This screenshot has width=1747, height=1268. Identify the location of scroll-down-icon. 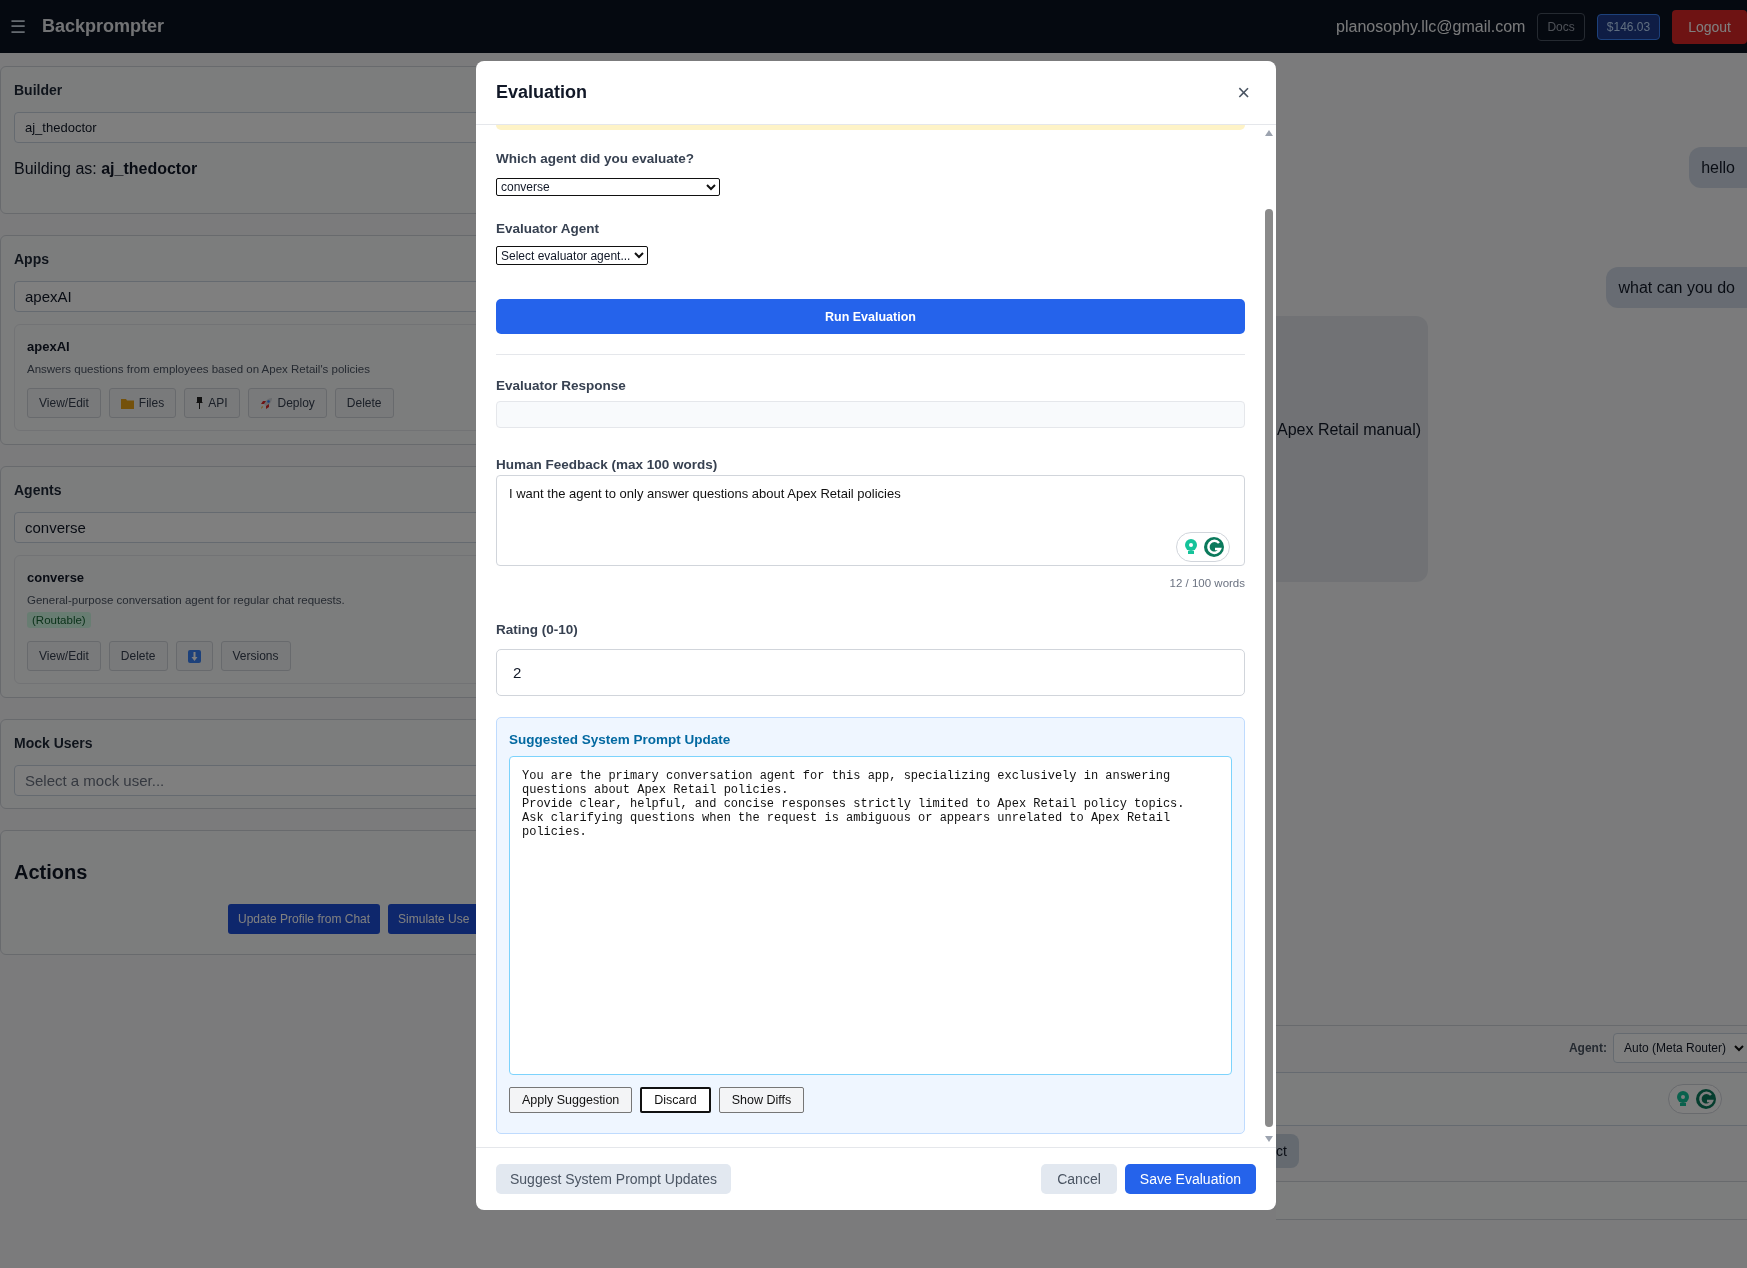
(1269, 1139).